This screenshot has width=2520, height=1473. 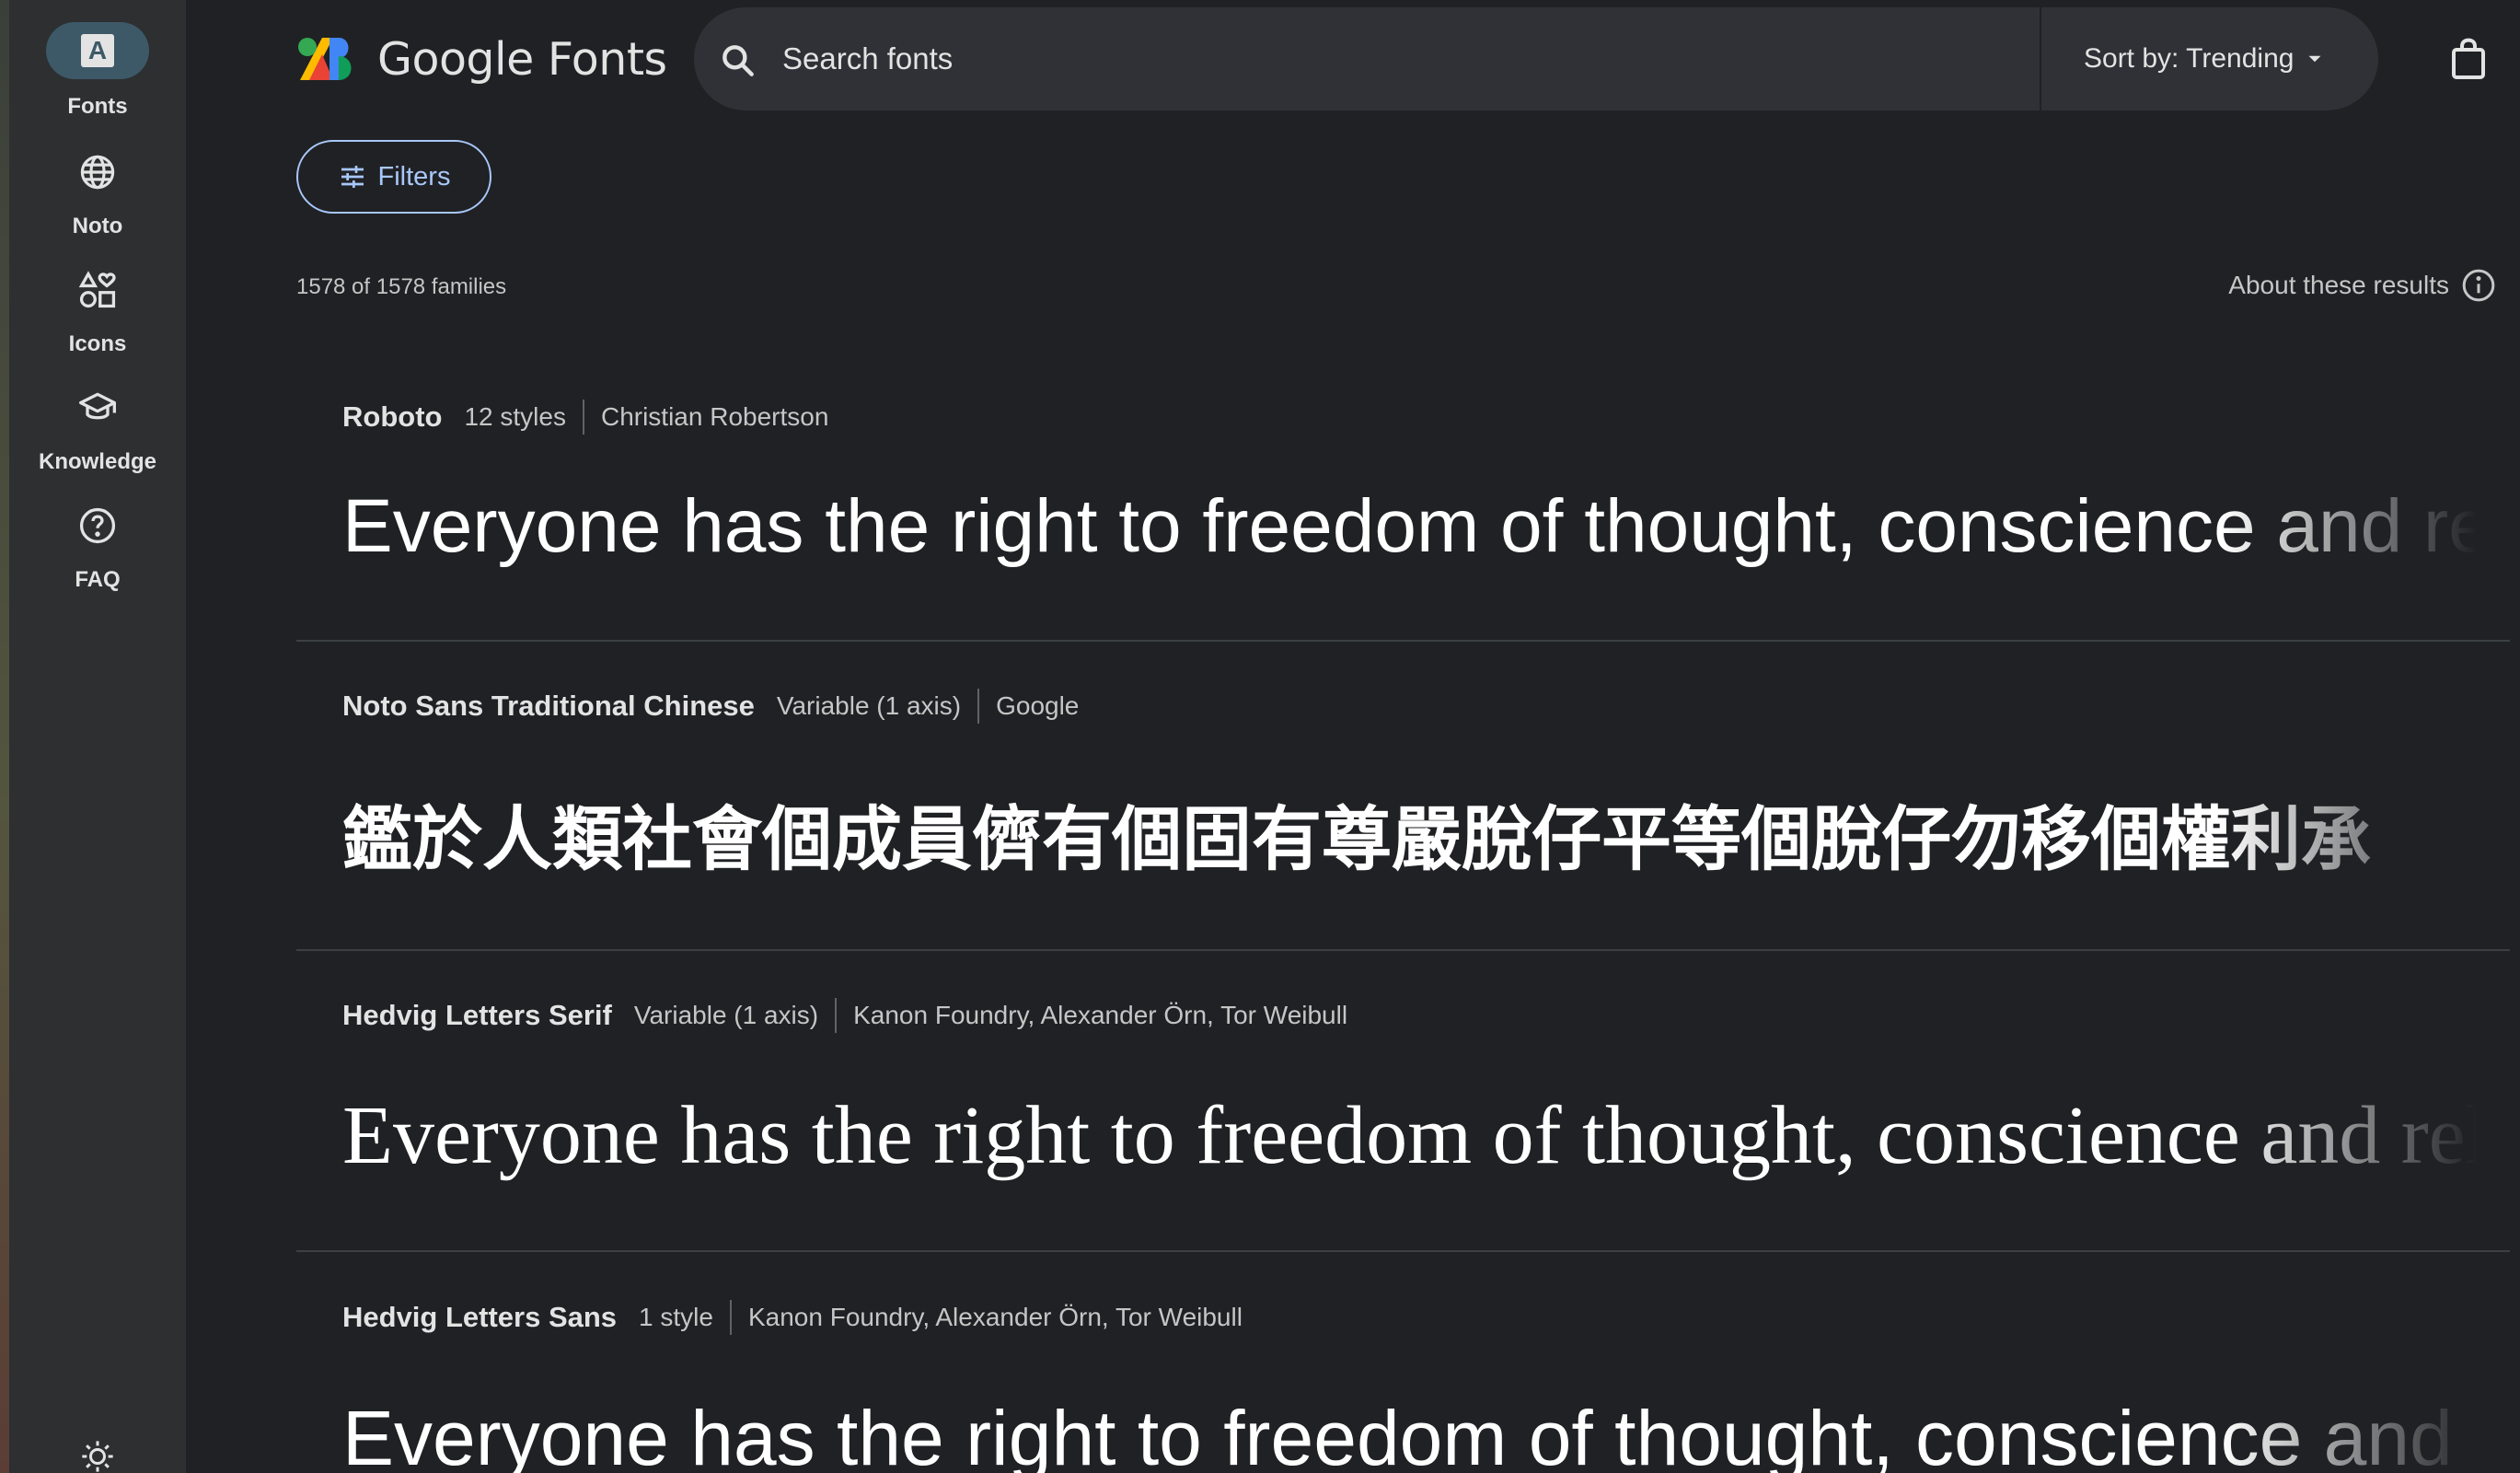 What do you see at coordinates (477, 1016) in the screenshot?
I see `font-name: Hedvig Letters Serif` at bounding box center [477, 1016].